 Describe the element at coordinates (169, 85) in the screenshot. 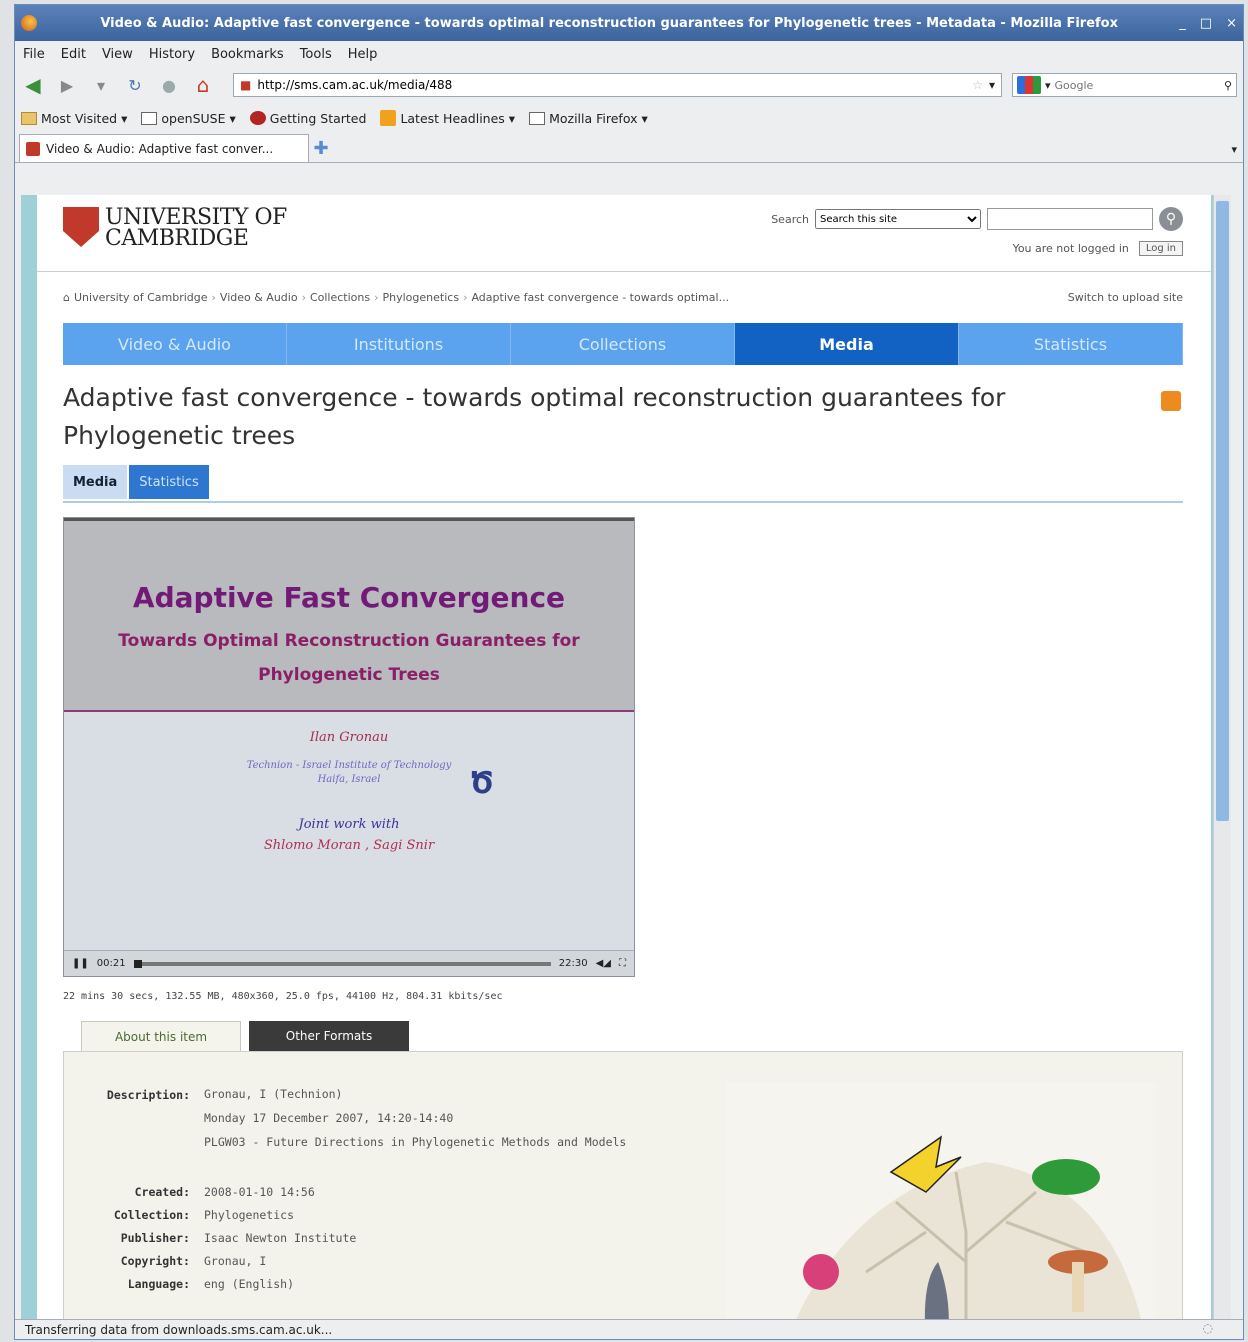

I see `stop-button: ●` at that location.